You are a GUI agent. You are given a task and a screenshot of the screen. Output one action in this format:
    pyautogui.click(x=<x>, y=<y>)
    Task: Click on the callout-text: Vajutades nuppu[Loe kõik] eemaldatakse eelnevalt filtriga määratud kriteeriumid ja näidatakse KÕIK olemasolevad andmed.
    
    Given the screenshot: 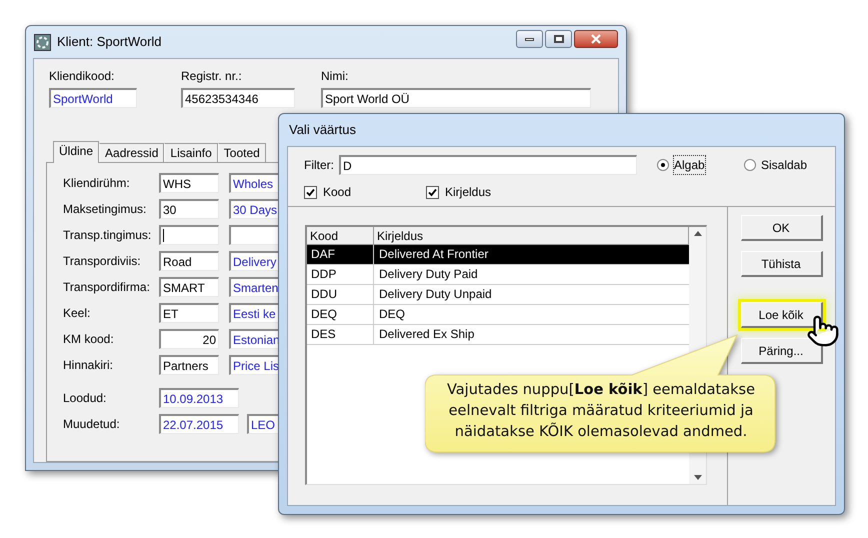 What is the action you would take?
    pyautogui.click(x=601, y=411)
    